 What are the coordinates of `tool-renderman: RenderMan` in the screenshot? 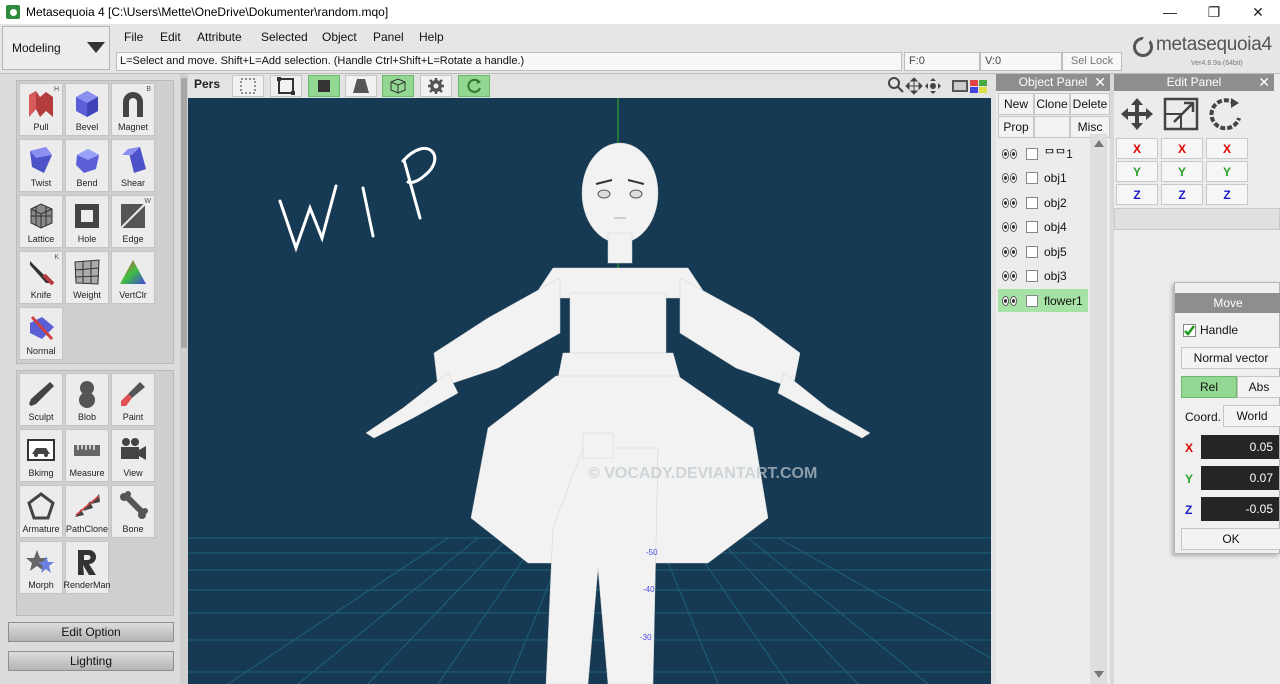 It's located at (87, 567).